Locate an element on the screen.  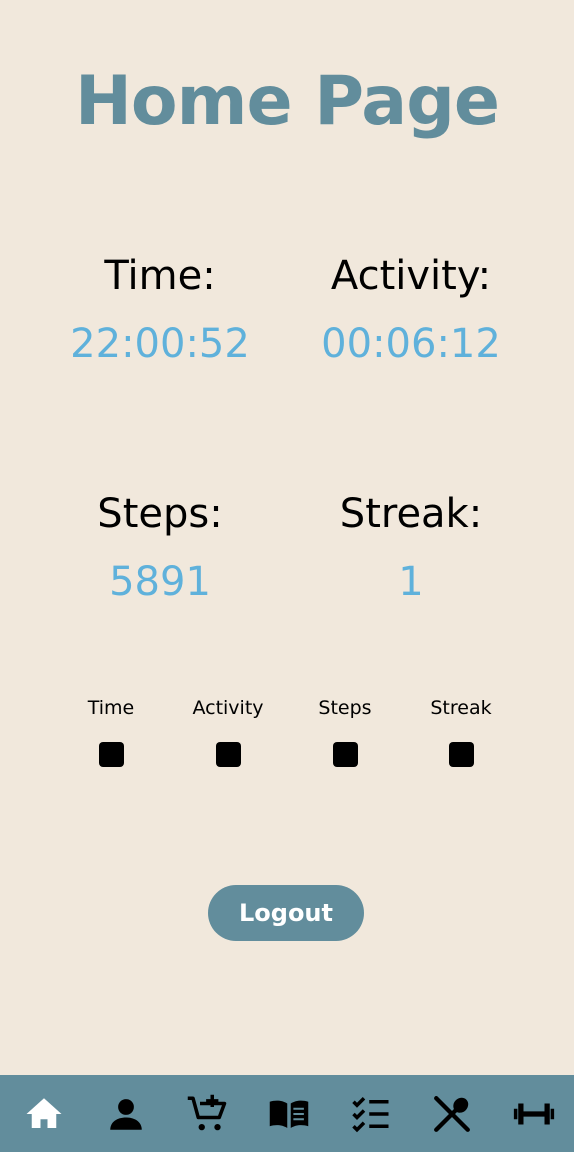
stat-activity-label: Activity: is located at coordinates (411, 276).